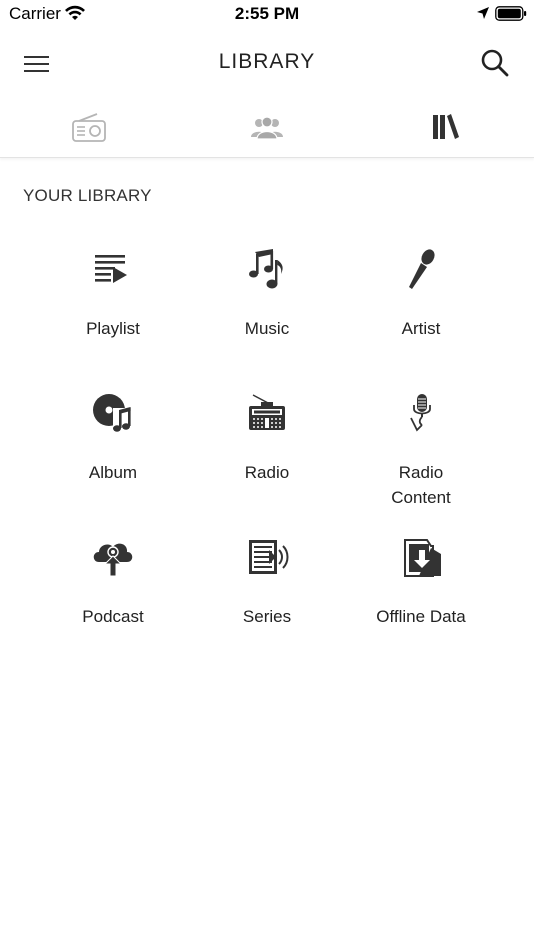 This screenshot has width=534, height=950. I want to click on library-item-radio: Radio, so click(267, 450).